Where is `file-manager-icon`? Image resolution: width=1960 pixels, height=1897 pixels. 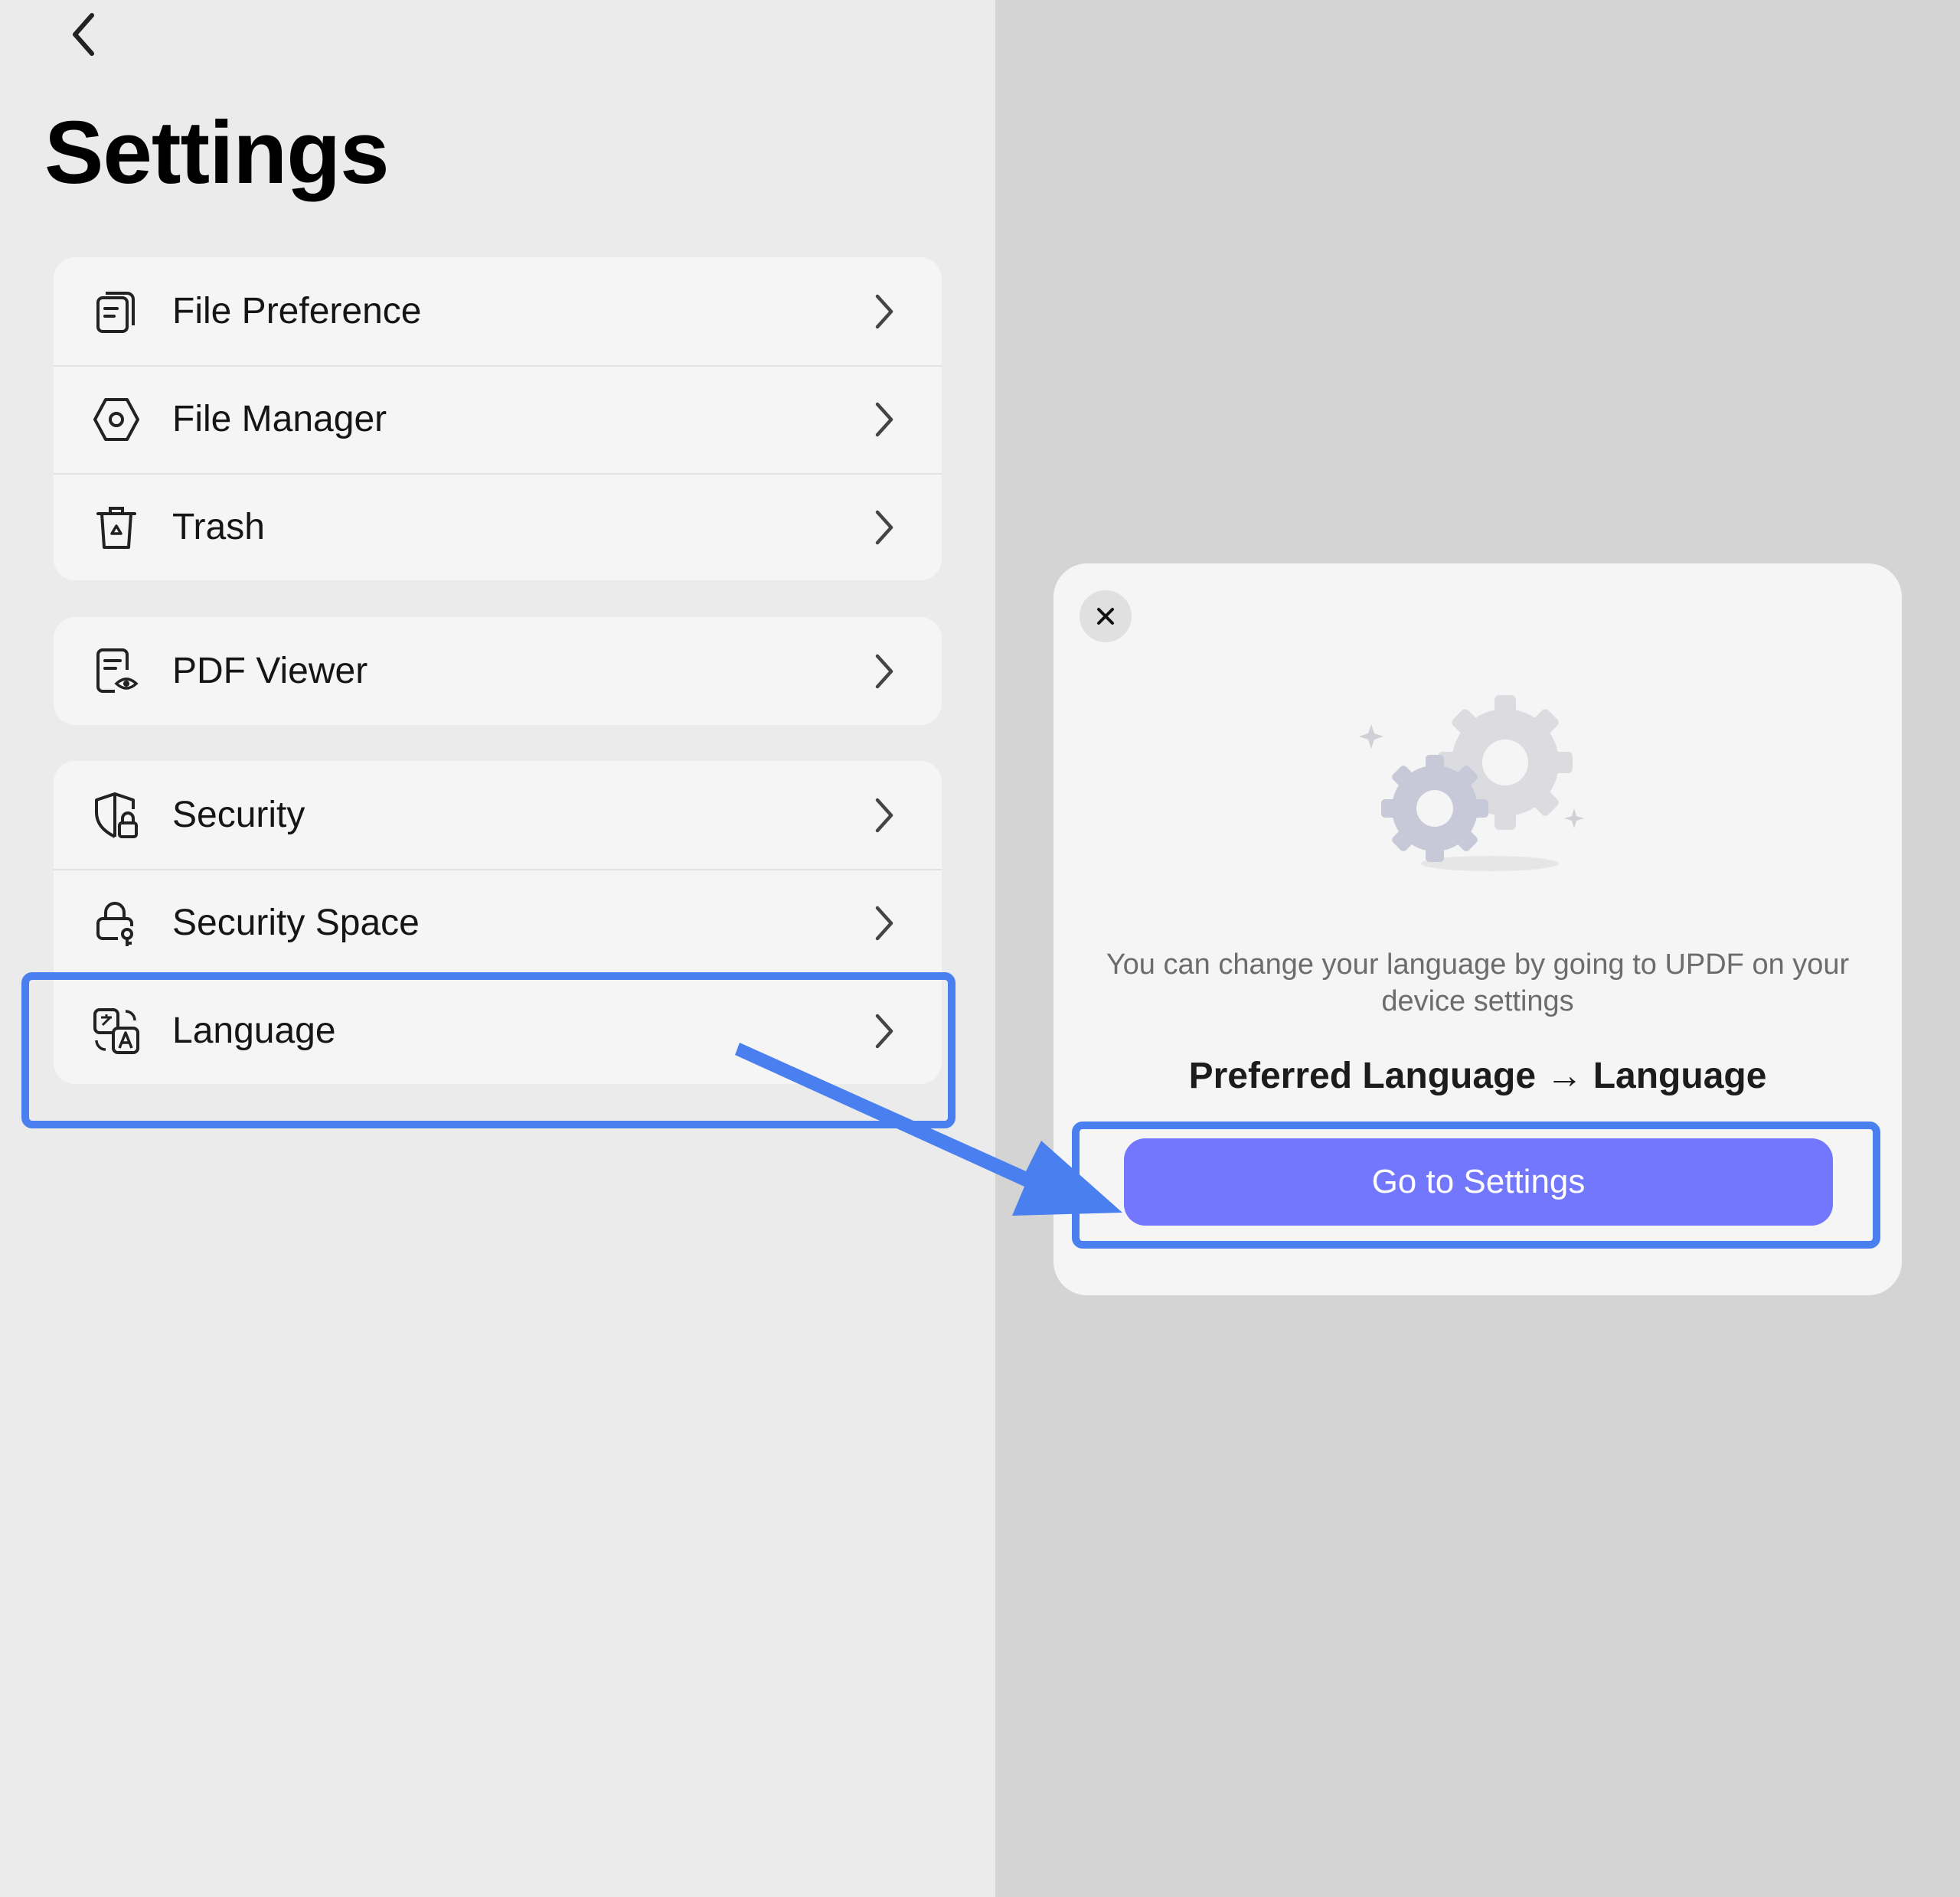 file-manager-icon is located at coordinates (116, 419).